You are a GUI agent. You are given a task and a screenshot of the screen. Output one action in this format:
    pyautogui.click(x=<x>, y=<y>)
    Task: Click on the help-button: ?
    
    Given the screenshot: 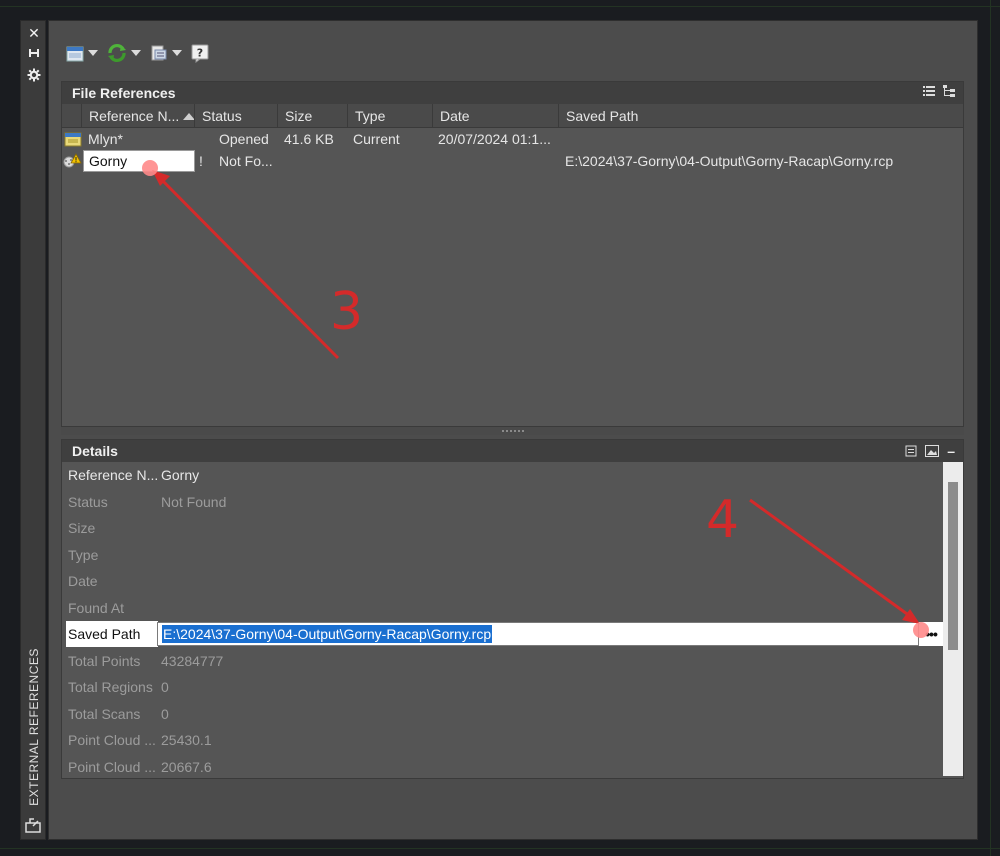 What is the action you would take?
    pyautogui.click(x=200, y=53)
    